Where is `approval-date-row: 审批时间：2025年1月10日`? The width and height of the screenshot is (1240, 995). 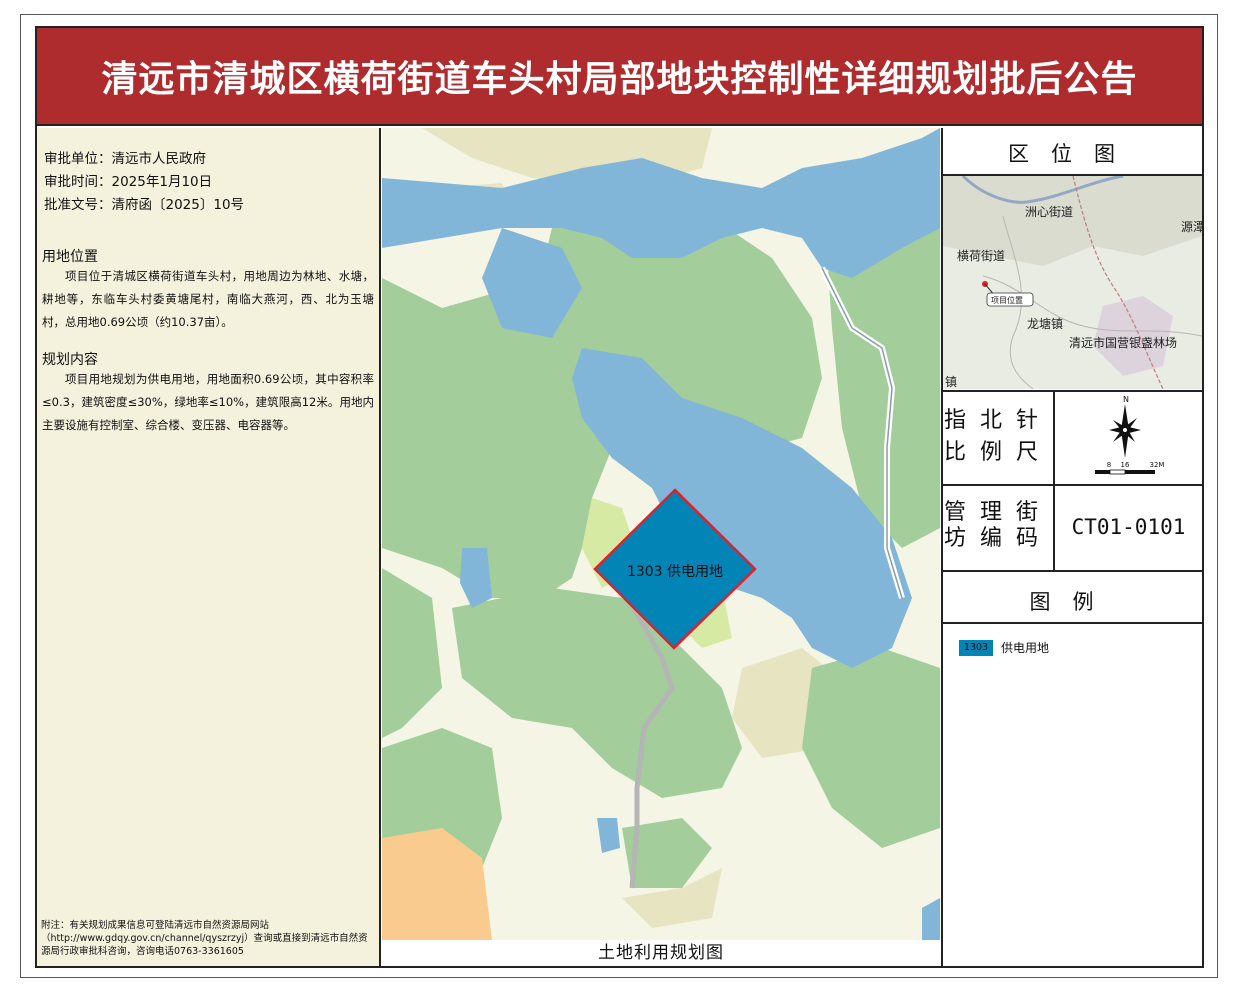 approval-date-row: 审批时间：2025年1月10日 is located at coordinates (144, 182).